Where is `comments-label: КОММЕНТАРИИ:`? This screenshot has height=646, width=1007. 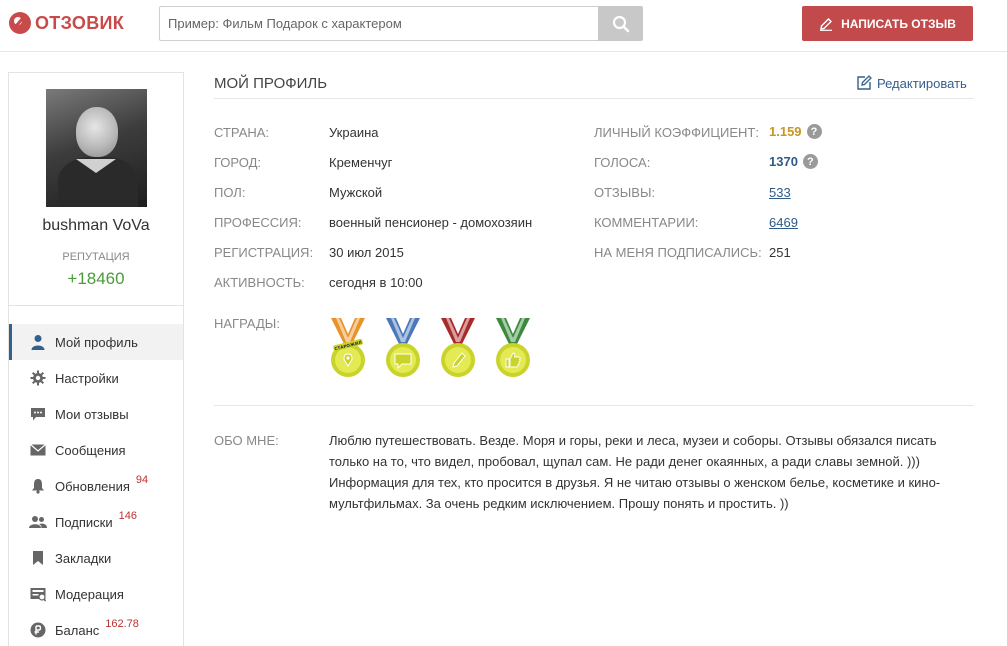
comments-label: КОММЕНТАРИИ: is located at coordinates (646, 222).